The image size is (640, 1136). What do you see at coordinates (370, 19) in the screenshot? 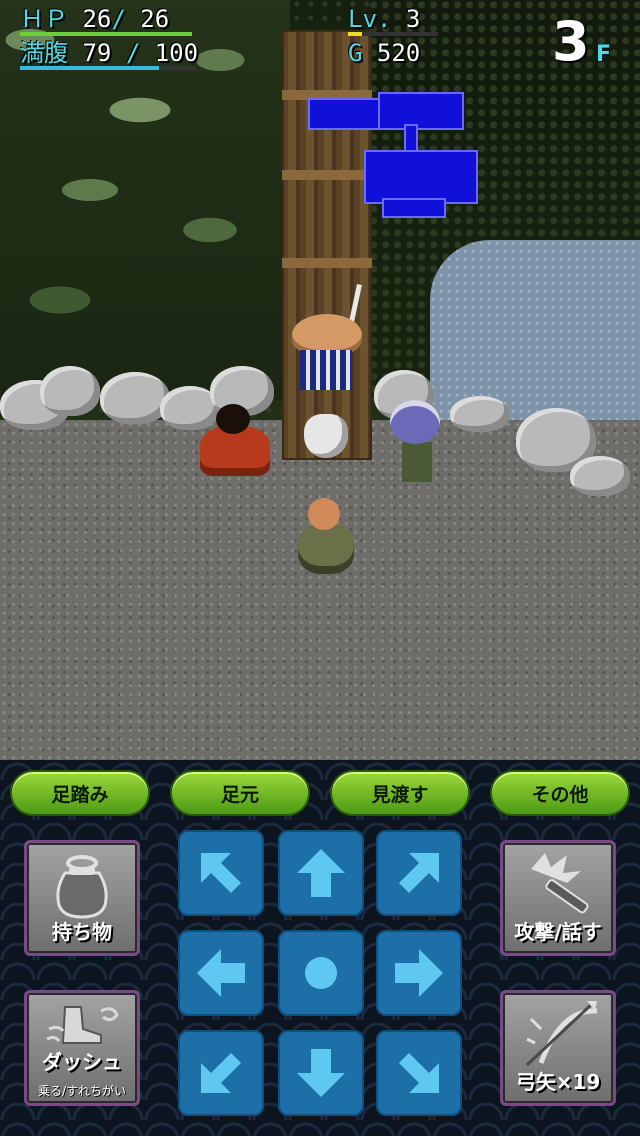
I see `level-label: Lv.` at bounding box center [370, 19].